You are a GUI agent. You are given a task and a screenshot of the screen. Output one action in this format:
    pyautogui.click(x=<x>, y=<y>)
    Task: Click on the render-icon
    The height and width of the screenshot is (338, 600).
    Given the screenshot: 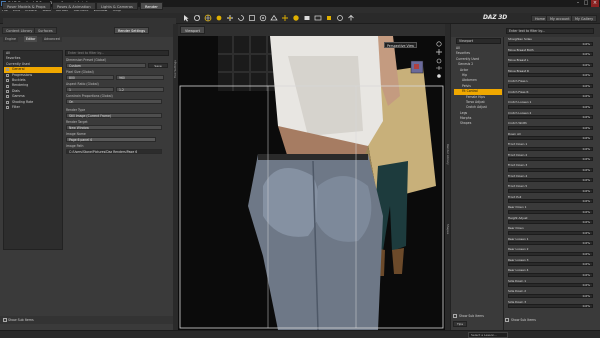 What is the action you would take?
    pyautogui.click(x=329, y=18)
    